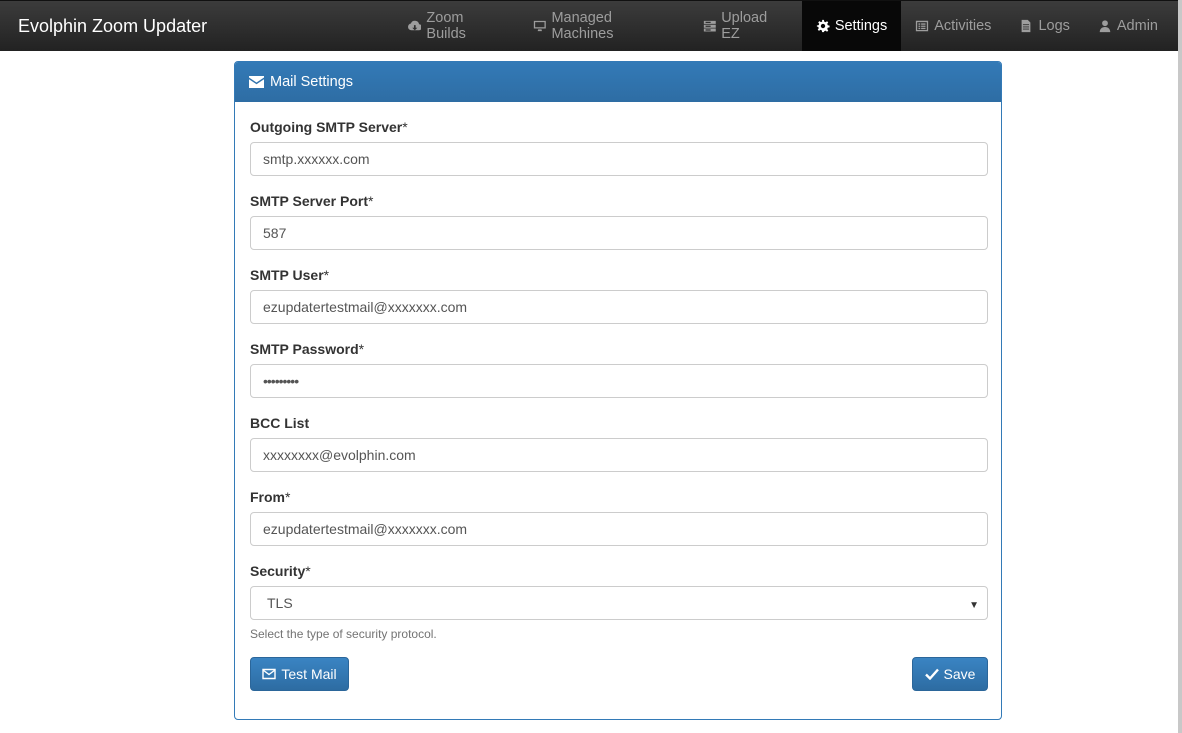 Image resolution: width=1182 pixels, height=733 pixels. What do you see at coordinates (922, 26) in the screenshot?
I see `list-alt-icon` at bounding box center [922, 26].